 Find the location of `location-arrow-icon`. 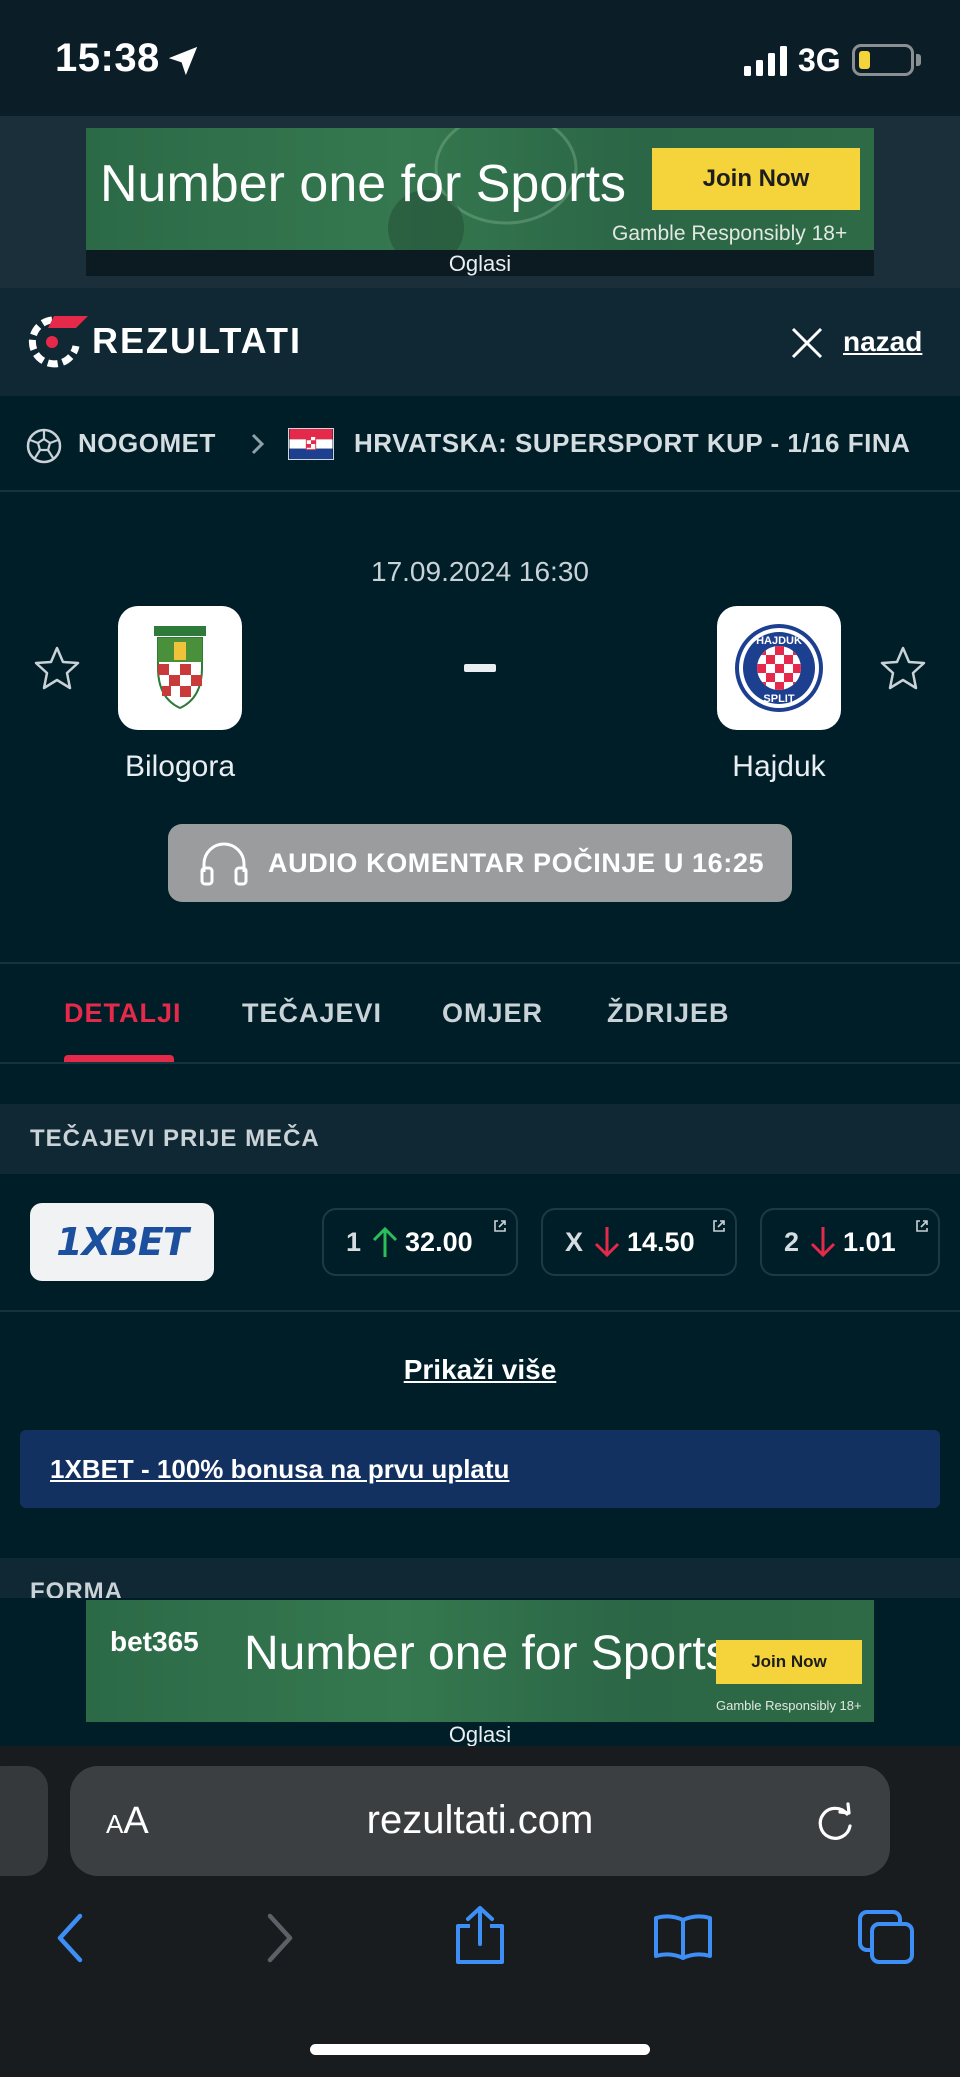

location-arrow-icon is located at coordinates (183, 61).